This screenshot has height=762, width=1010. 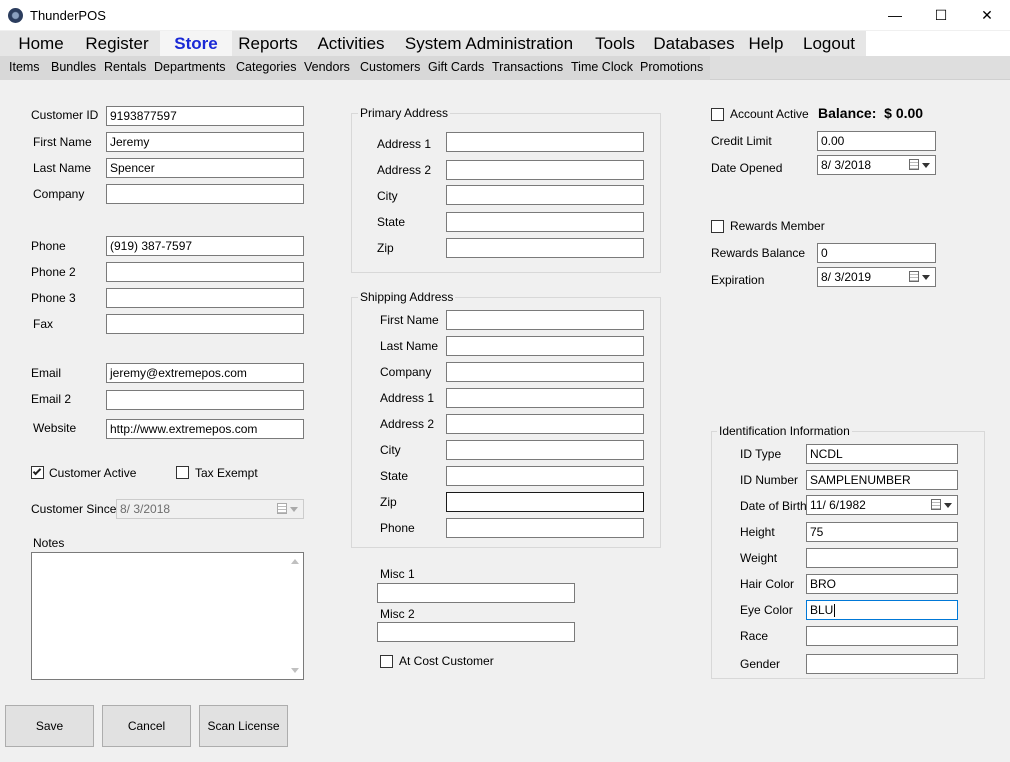 What do you see at coordinates (205, 116) in the screenshot?
I see `customer-id-field: 9193877597` at bounding box center [205, 116].